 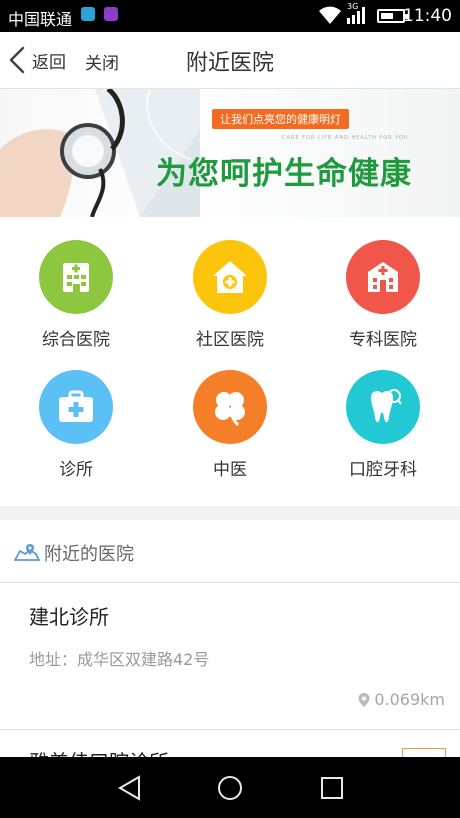 I want to click on category-label: 综合医院, so click(x=76, y=340).